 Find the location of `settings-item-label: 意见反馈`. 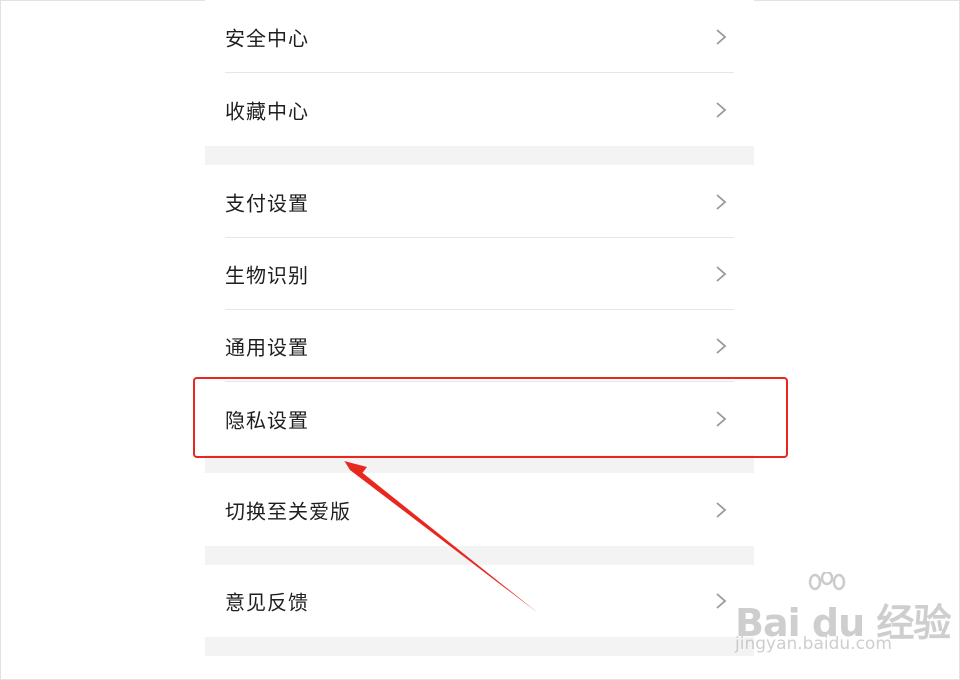

settings-item-label: 意见反馈 is located at coordinates (267, 602).